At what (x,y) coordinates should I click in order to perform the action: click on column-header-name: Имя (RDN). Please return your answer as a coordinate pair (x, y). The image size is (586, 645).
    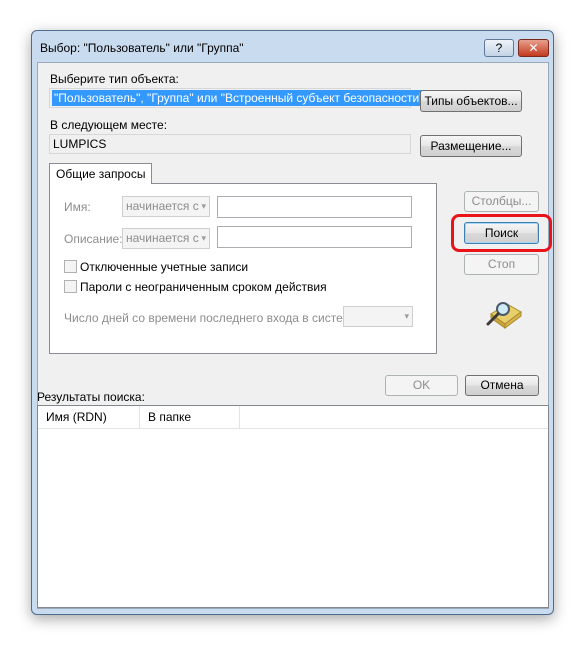
    Looking at the image, I should click on (89, 417).